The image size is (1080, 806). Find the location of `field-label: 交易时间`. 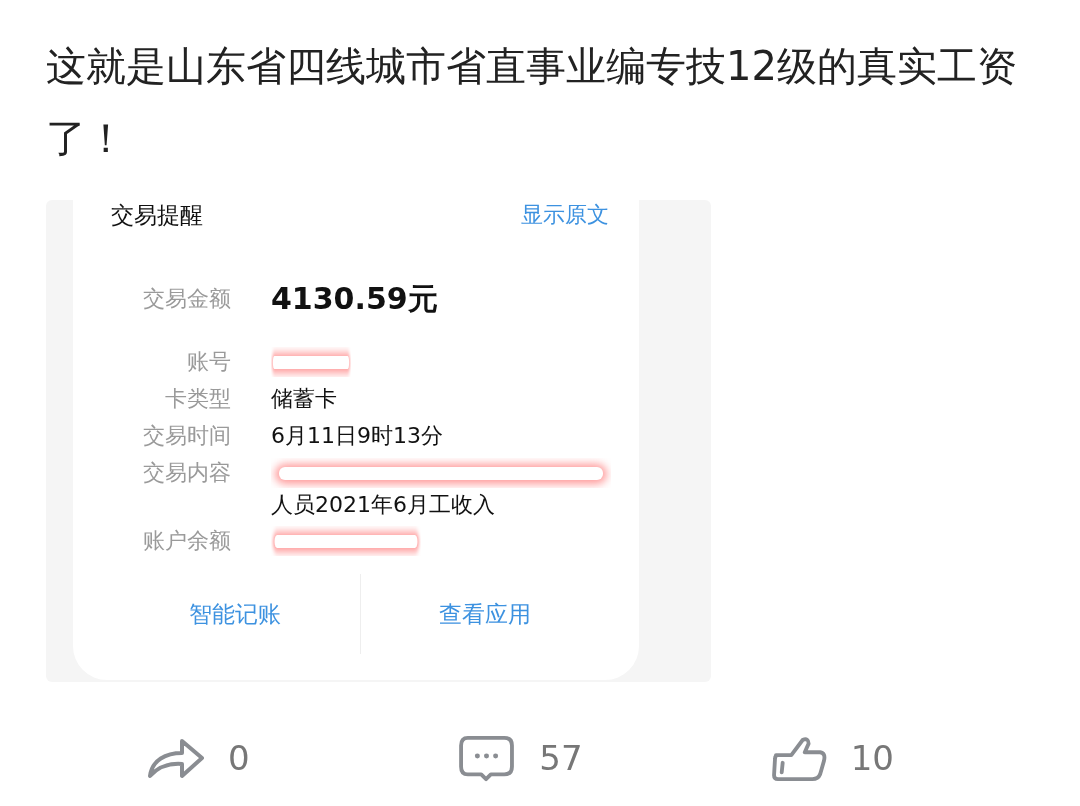

field-label: 交易时间 is located at coordinates (186, 436).